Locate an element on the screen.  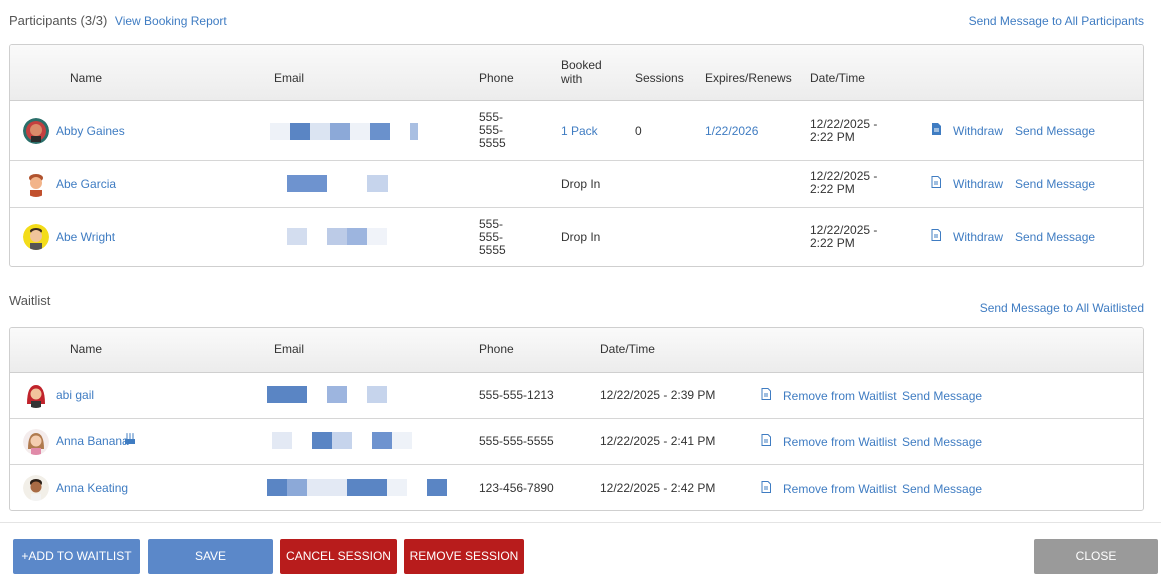
waitlist-name-link: Anna Banana is located at coordinates (92, 441).